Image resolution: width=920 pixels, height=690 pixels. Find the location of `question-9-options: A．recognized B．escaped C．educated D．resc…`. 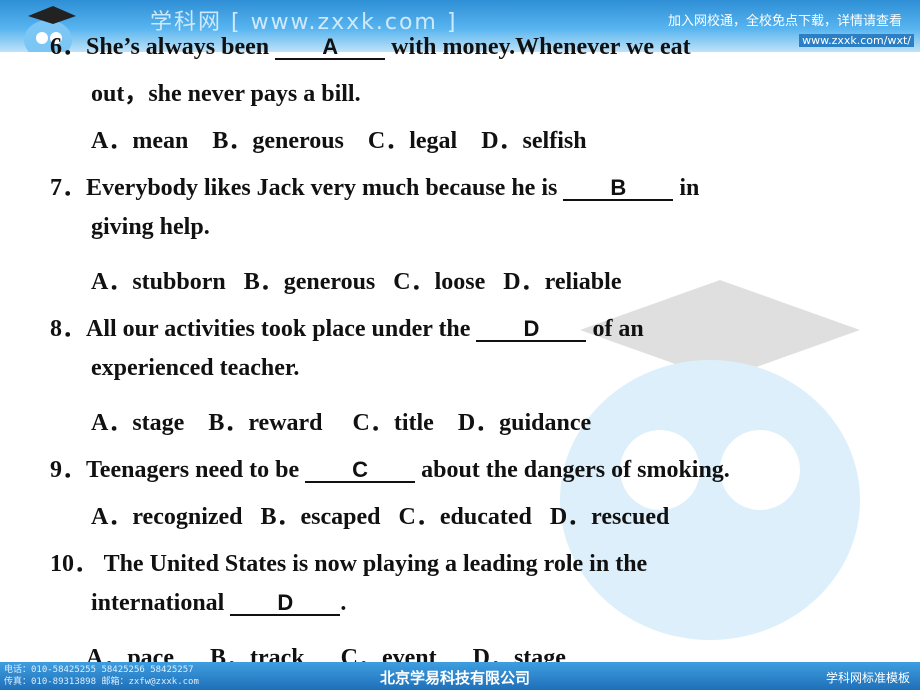

question-9-options: A．recognized B．escaped C．educated D．resc… is located at coordinates (380, 517).